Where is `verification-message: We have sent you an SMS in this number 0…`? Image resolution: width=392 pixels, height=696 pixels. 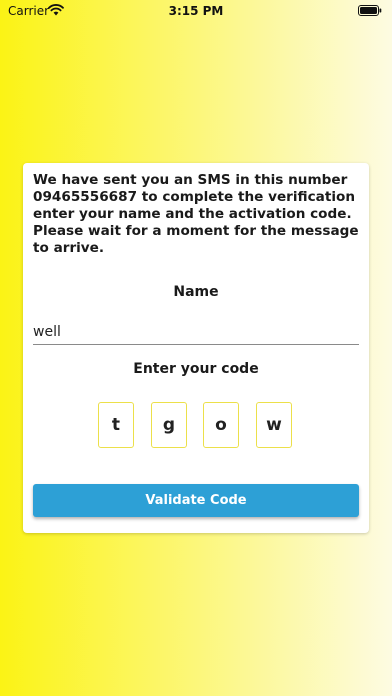
verification-message: We have sent you an SMS in this number 0… is located at coordinates (196, 214).